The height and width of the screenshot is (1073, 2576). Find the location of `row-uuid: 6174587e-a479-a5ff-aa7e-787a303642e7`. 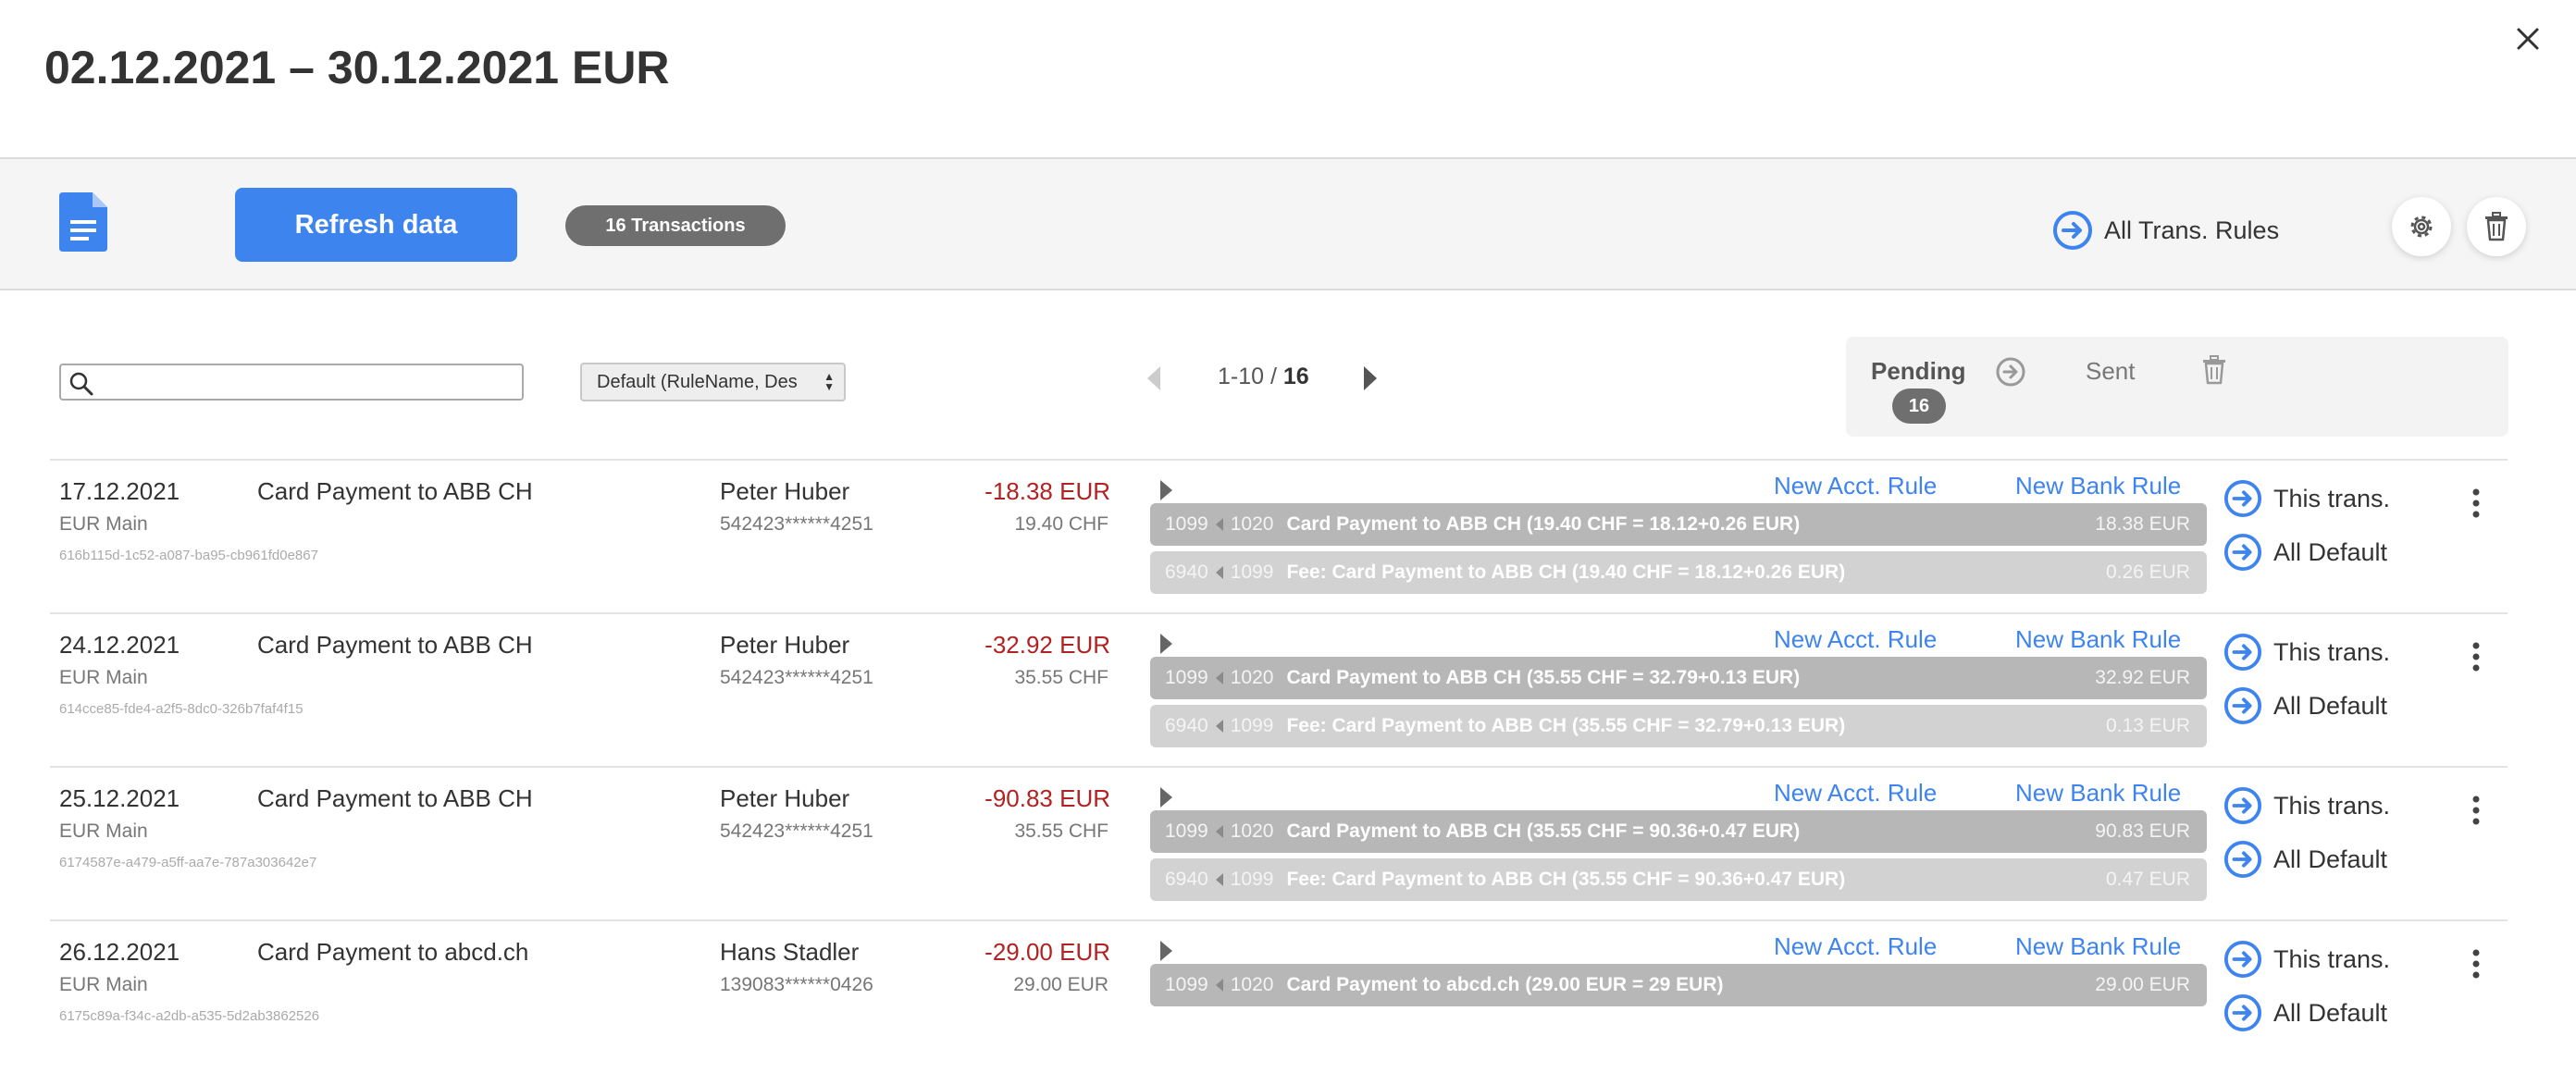

row-uuid: 6174587e-a479-a5ff-aa7e-787a303642e7 is located at coordinates (188, 863).